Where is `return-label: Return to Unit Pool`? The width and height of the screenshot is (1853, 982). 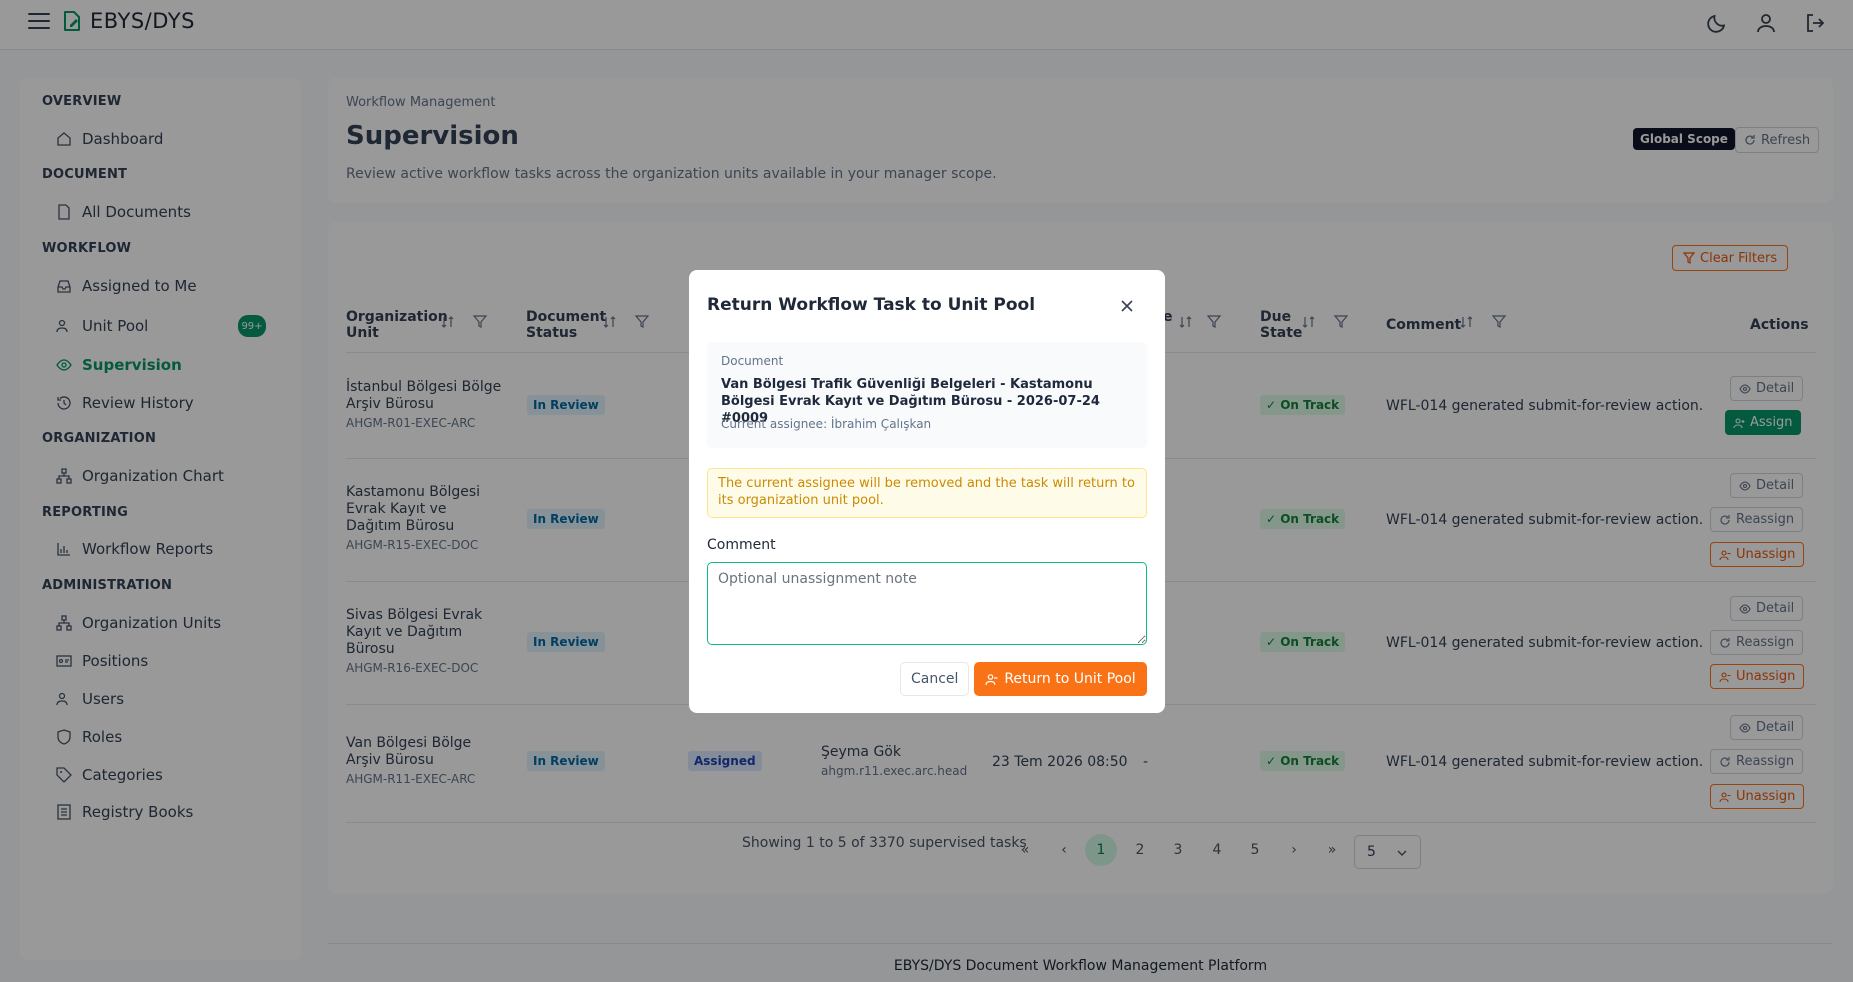
return-label: Return to Unit Pool is located at coordinates (1070, 679).